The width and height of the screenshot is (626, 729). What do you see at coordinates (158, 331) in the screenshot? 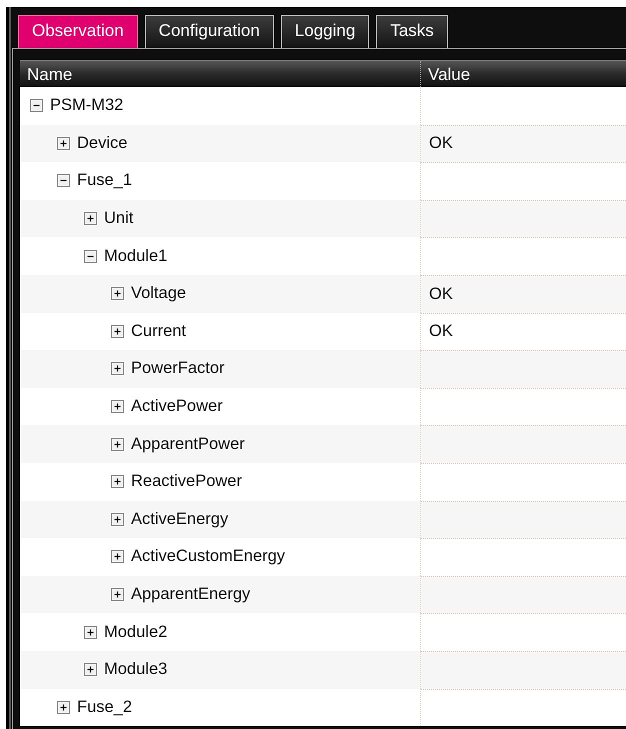
I see `tree-item: Current` at bounding box center [158, 331].